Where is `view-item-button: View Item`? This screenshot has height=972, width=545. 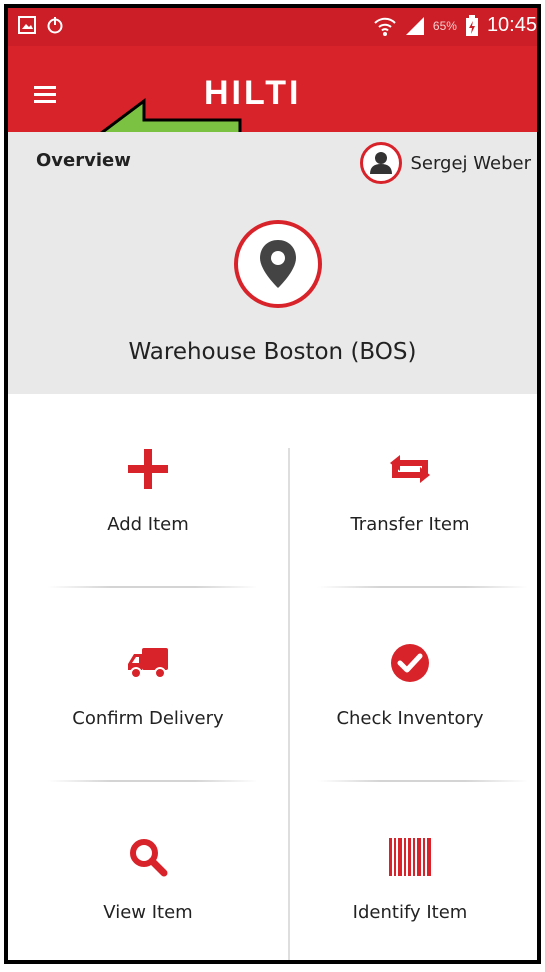 view-item-button: View Item is located at coordinates (148, 896).